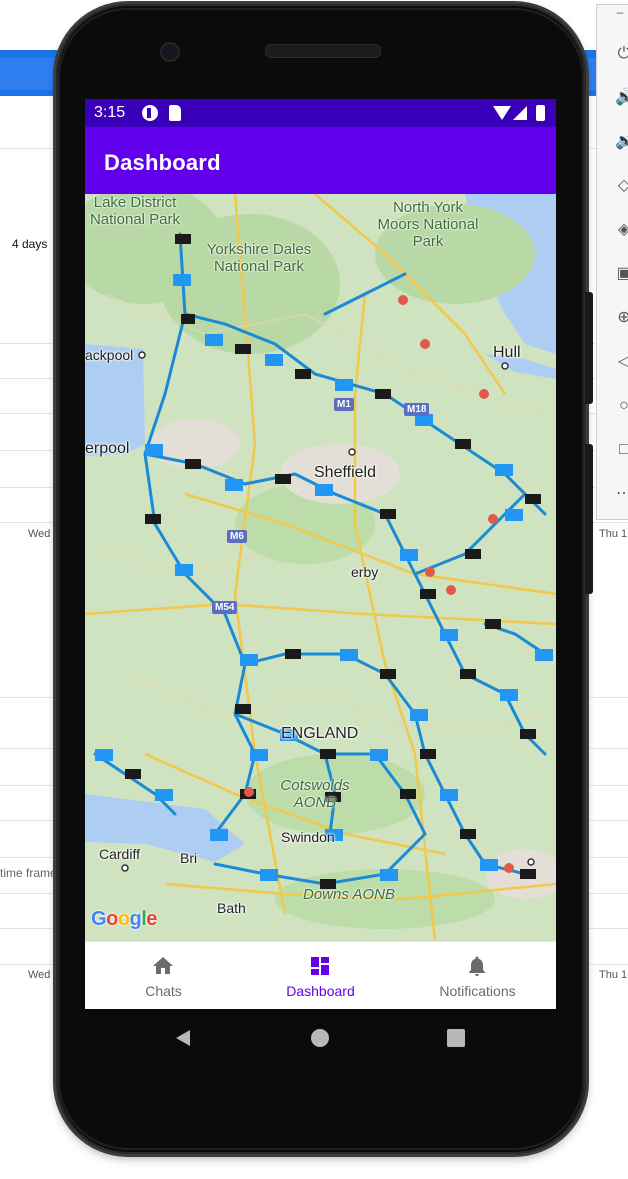 This screenshot has width=628, height=1179. Describe the element at coordinates (621, 230) in the screenshot. I see `rotate-right-icon: ◈` at that location.